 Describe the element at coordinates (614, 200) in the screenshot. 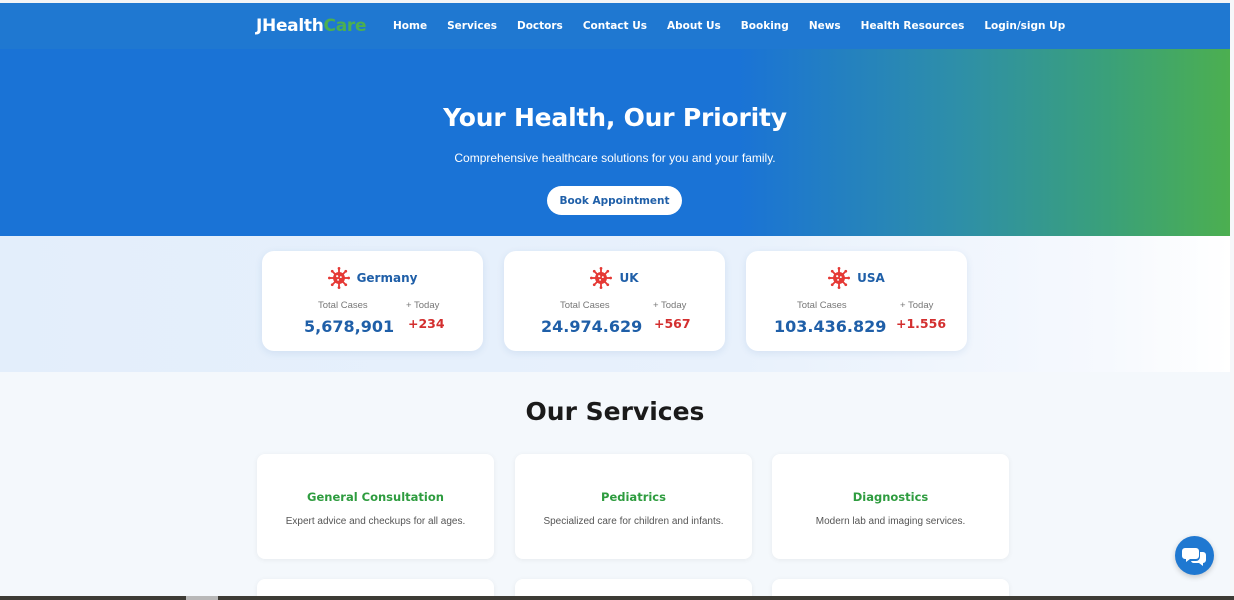

I see `book-appointment-button: Book Appointment` at that location.